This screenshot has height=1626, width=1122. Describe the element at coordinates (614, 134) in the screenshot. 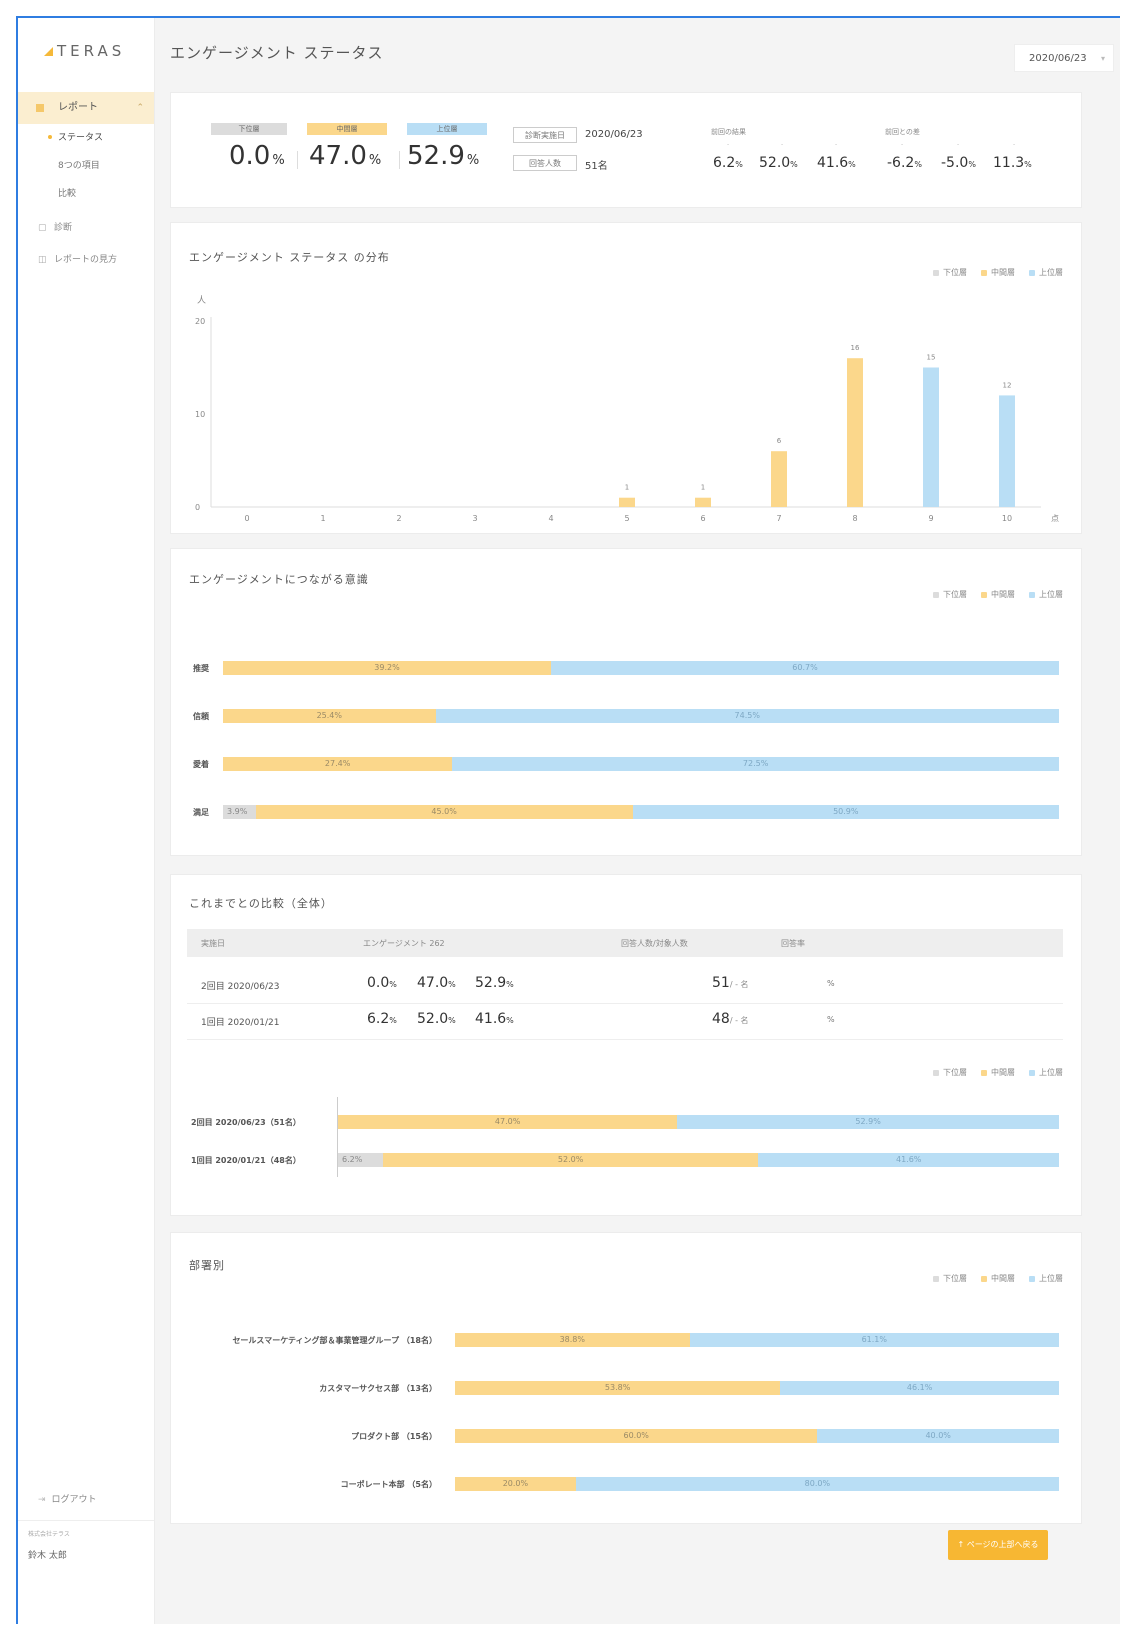

I see `date-value: 2020/06/23` at that location.